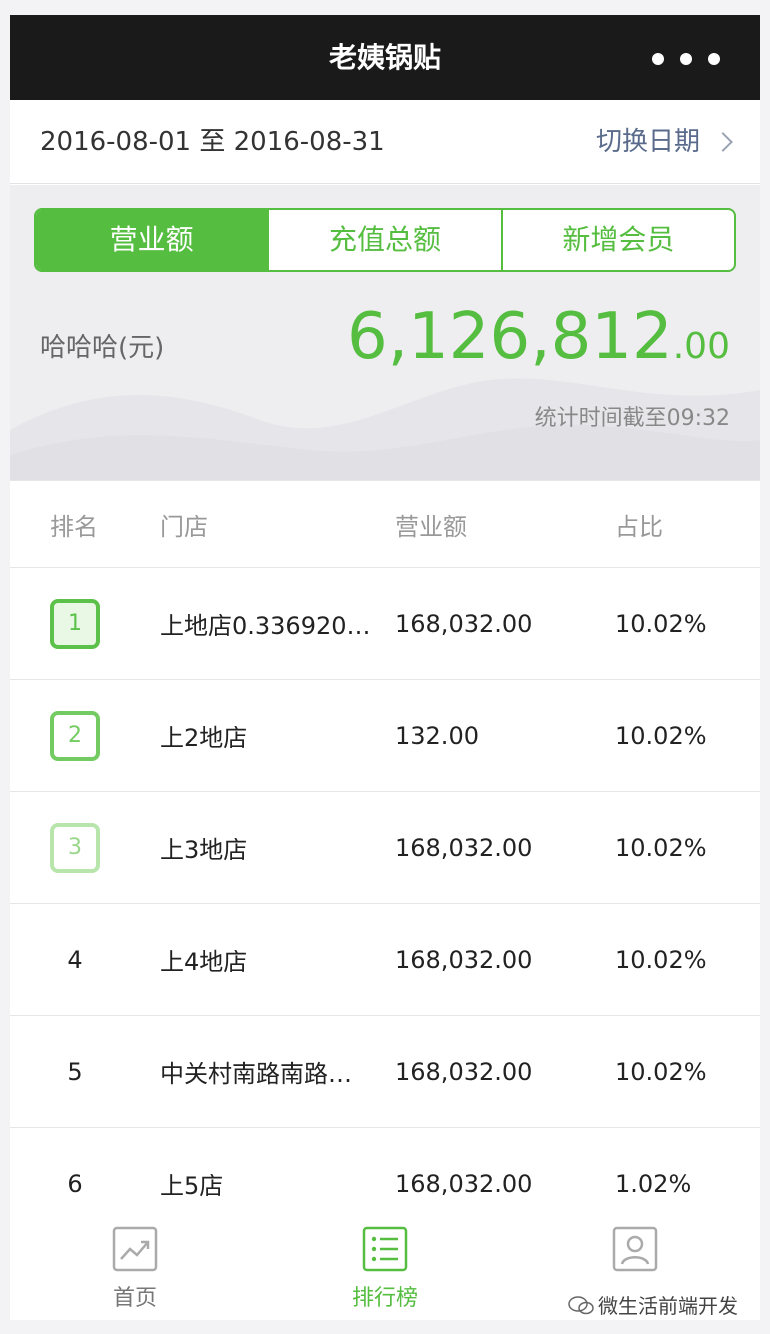 The image size is (770, 1334). I want to click on watermark-text: 微生活前端开发, so click(668, 1306).